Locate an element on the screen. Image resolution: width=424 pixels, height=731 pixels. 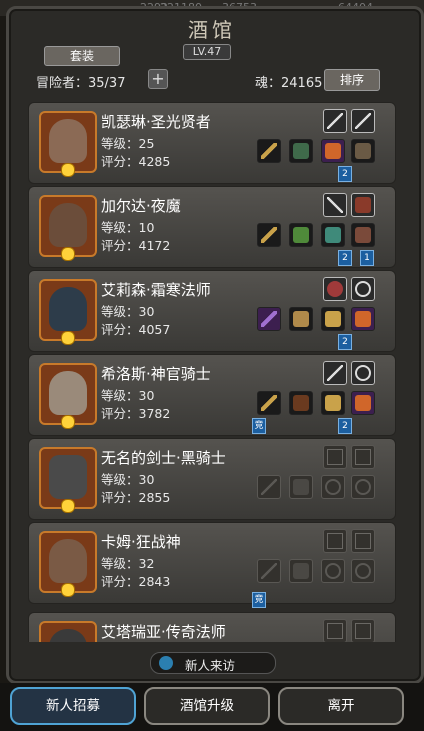
hero-name: 无名的剑士·黑骑士 is located at coordinates (163, 458).